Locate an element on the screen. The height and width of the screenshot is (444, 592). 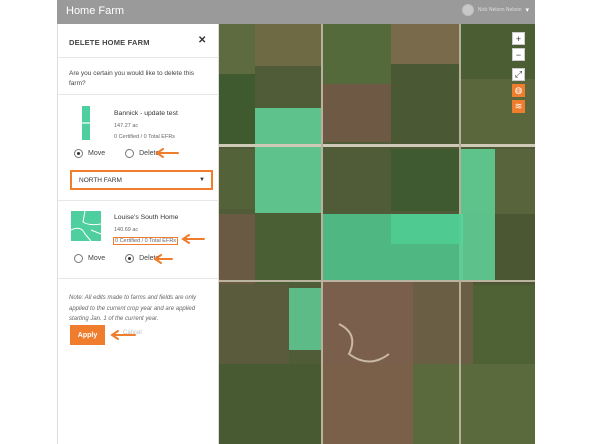
farm-title: Home Farm is located at coordinates (95, 11).